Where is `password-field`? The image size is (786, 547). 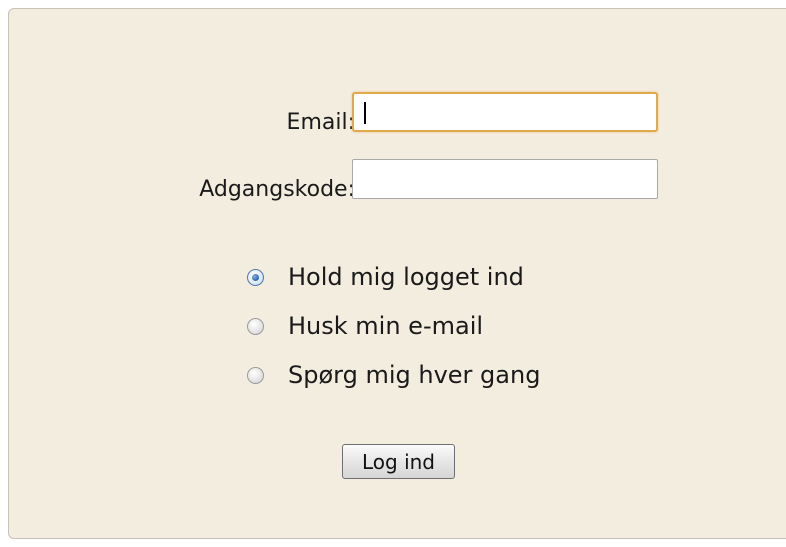 password-field is located at coordinates (505, 179).